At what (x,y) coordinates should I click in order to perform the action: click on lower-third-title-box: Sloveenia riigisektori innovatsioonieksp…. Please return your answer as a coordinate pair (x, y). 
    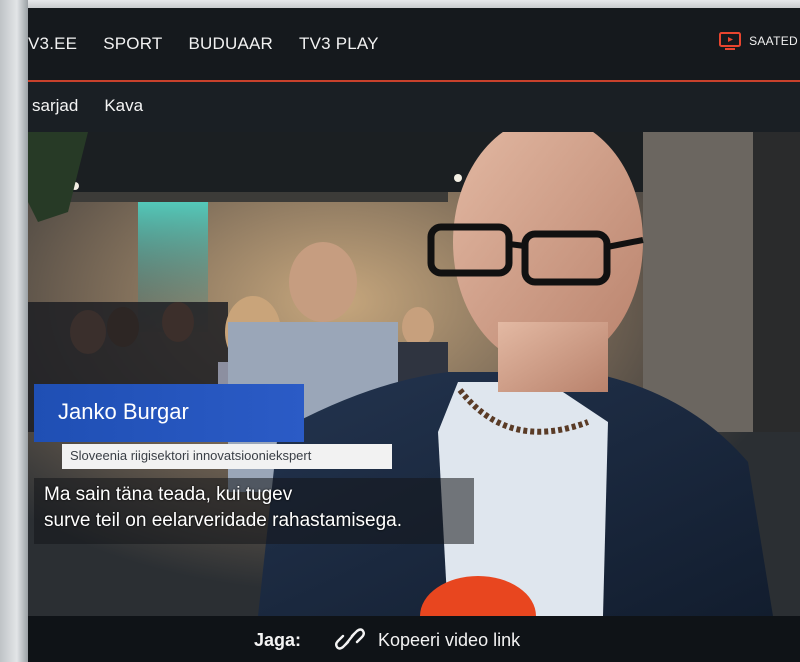
    Looking at the image, I should click on (227, 456).